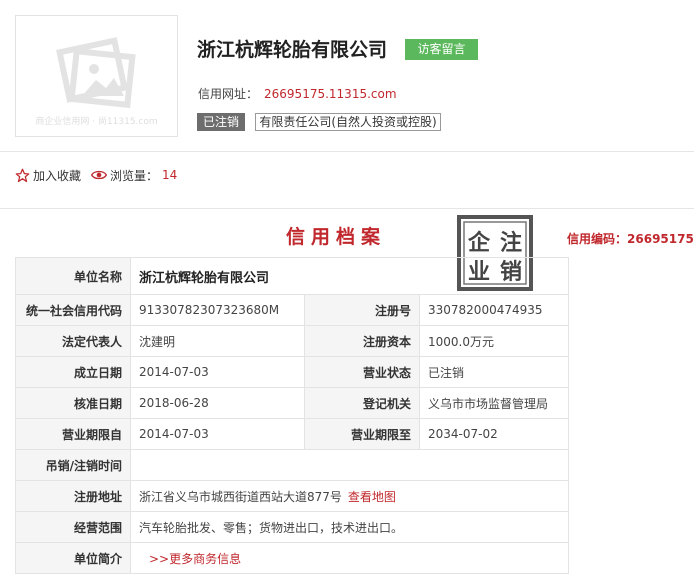 The height and width of the screenshot is (583, 694). What do you see at coordinates (336, 237) in the screenshot?
I see `credit-archive-title: 信用档案` at bounding box center [336, 237].